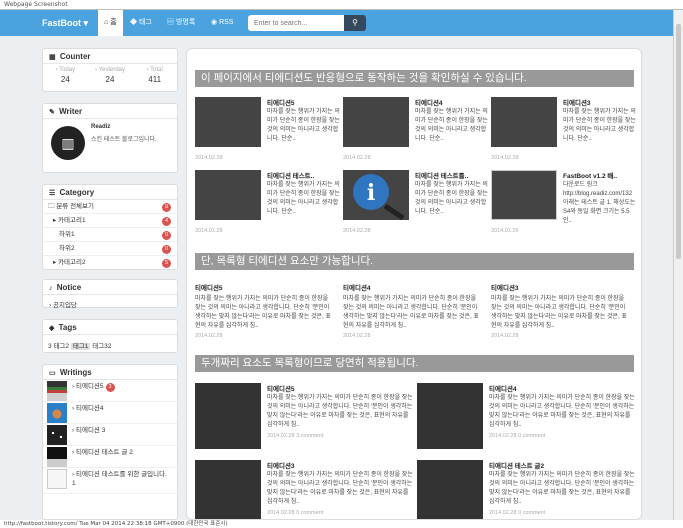 The width and height of the screenshot is (683, 528). What do you see at coordinates (414, 78) in the screenshot?
I see `section-heading: 이 페이지에서 티에디션도 반응형으로 동작하는 것을 확인하실 수 있습니다.` at bounding box center [414, 78].